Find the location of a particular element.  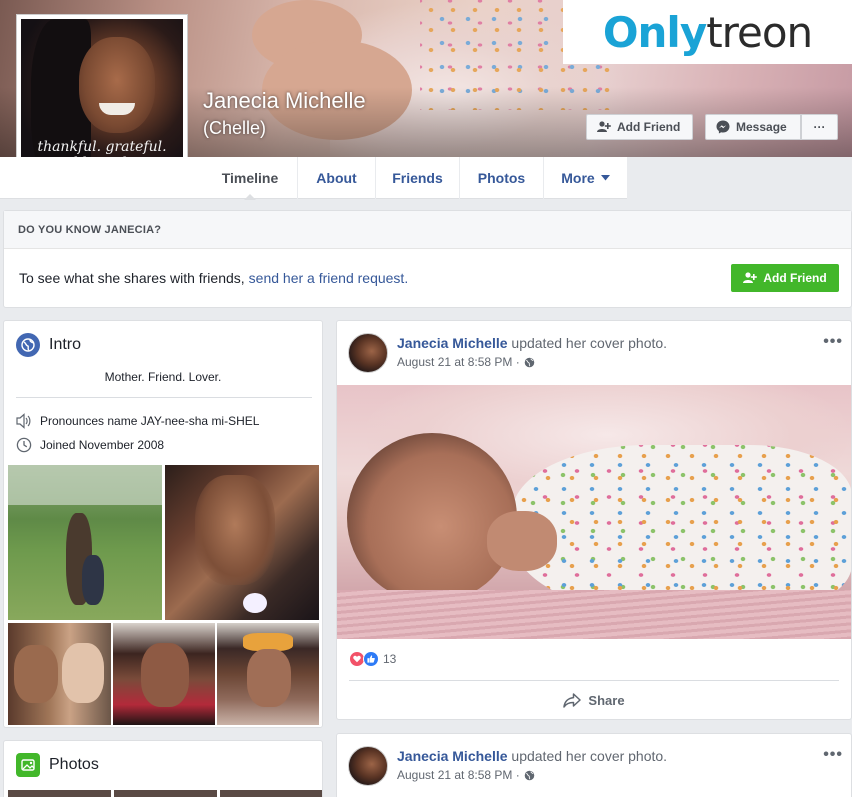

send-friend-request-link: send her a friend request. is located at coordinates (329, 278).